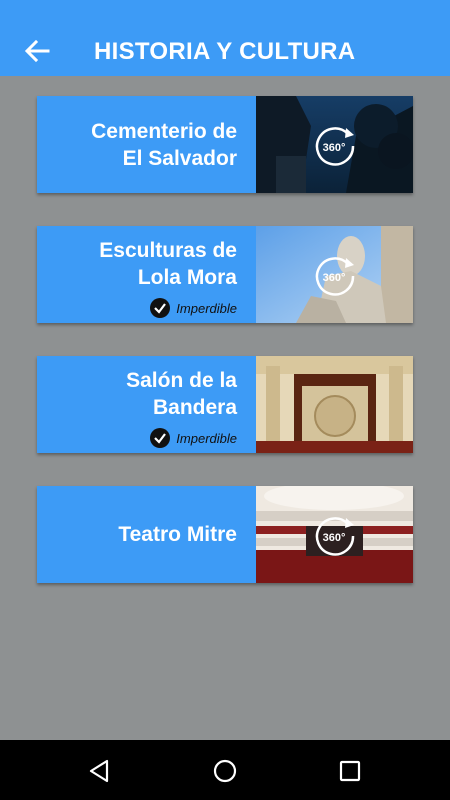  Describe the element at coordinates (100, 771) in the screenshot. I see `nav-back-icon` at that location.